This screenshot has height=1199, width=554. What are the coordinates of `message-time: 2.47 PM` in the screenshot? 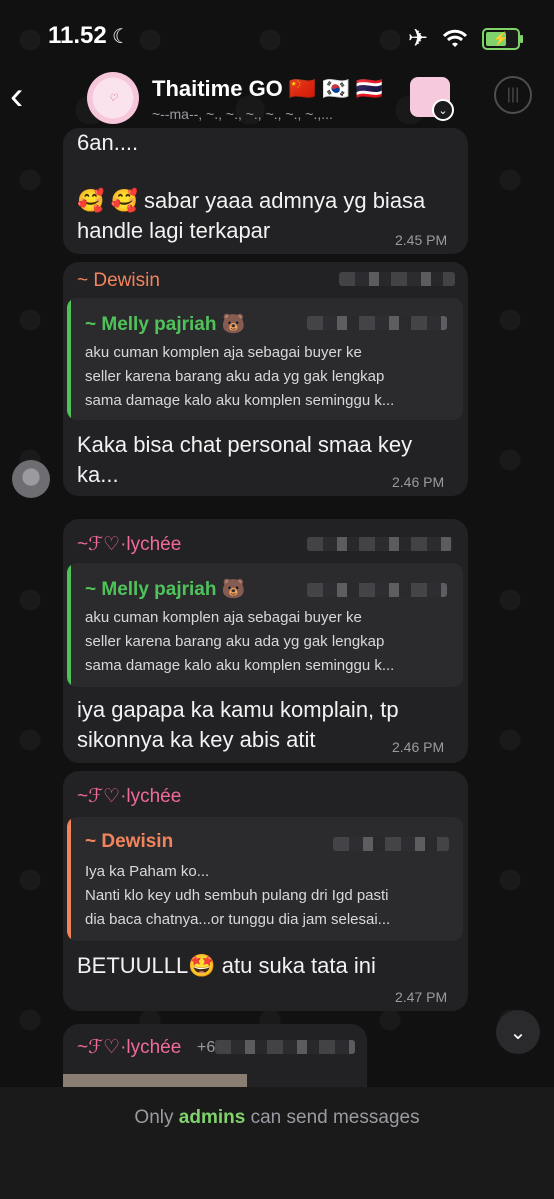 It's located at (421, 997).